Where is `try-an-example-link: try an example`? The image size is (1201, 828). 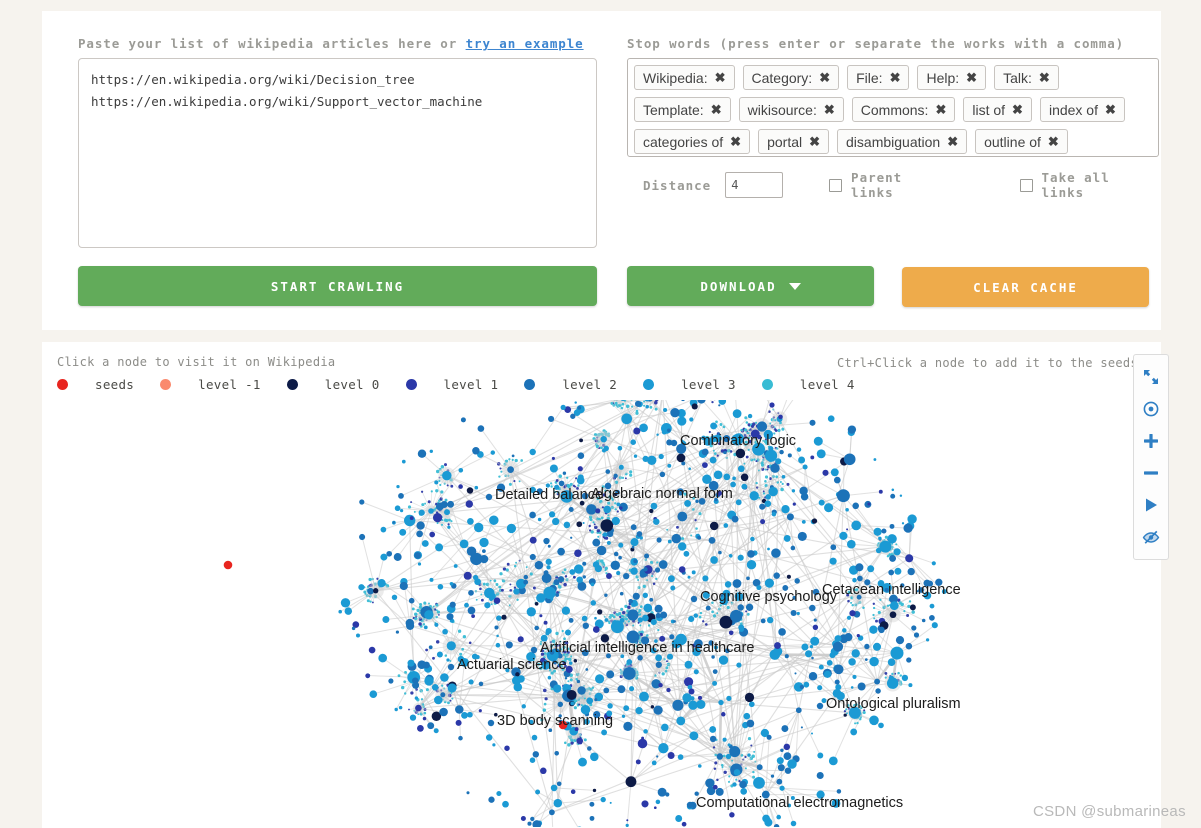 try-an-example-link: try an example is located at coordinates (525, 43).